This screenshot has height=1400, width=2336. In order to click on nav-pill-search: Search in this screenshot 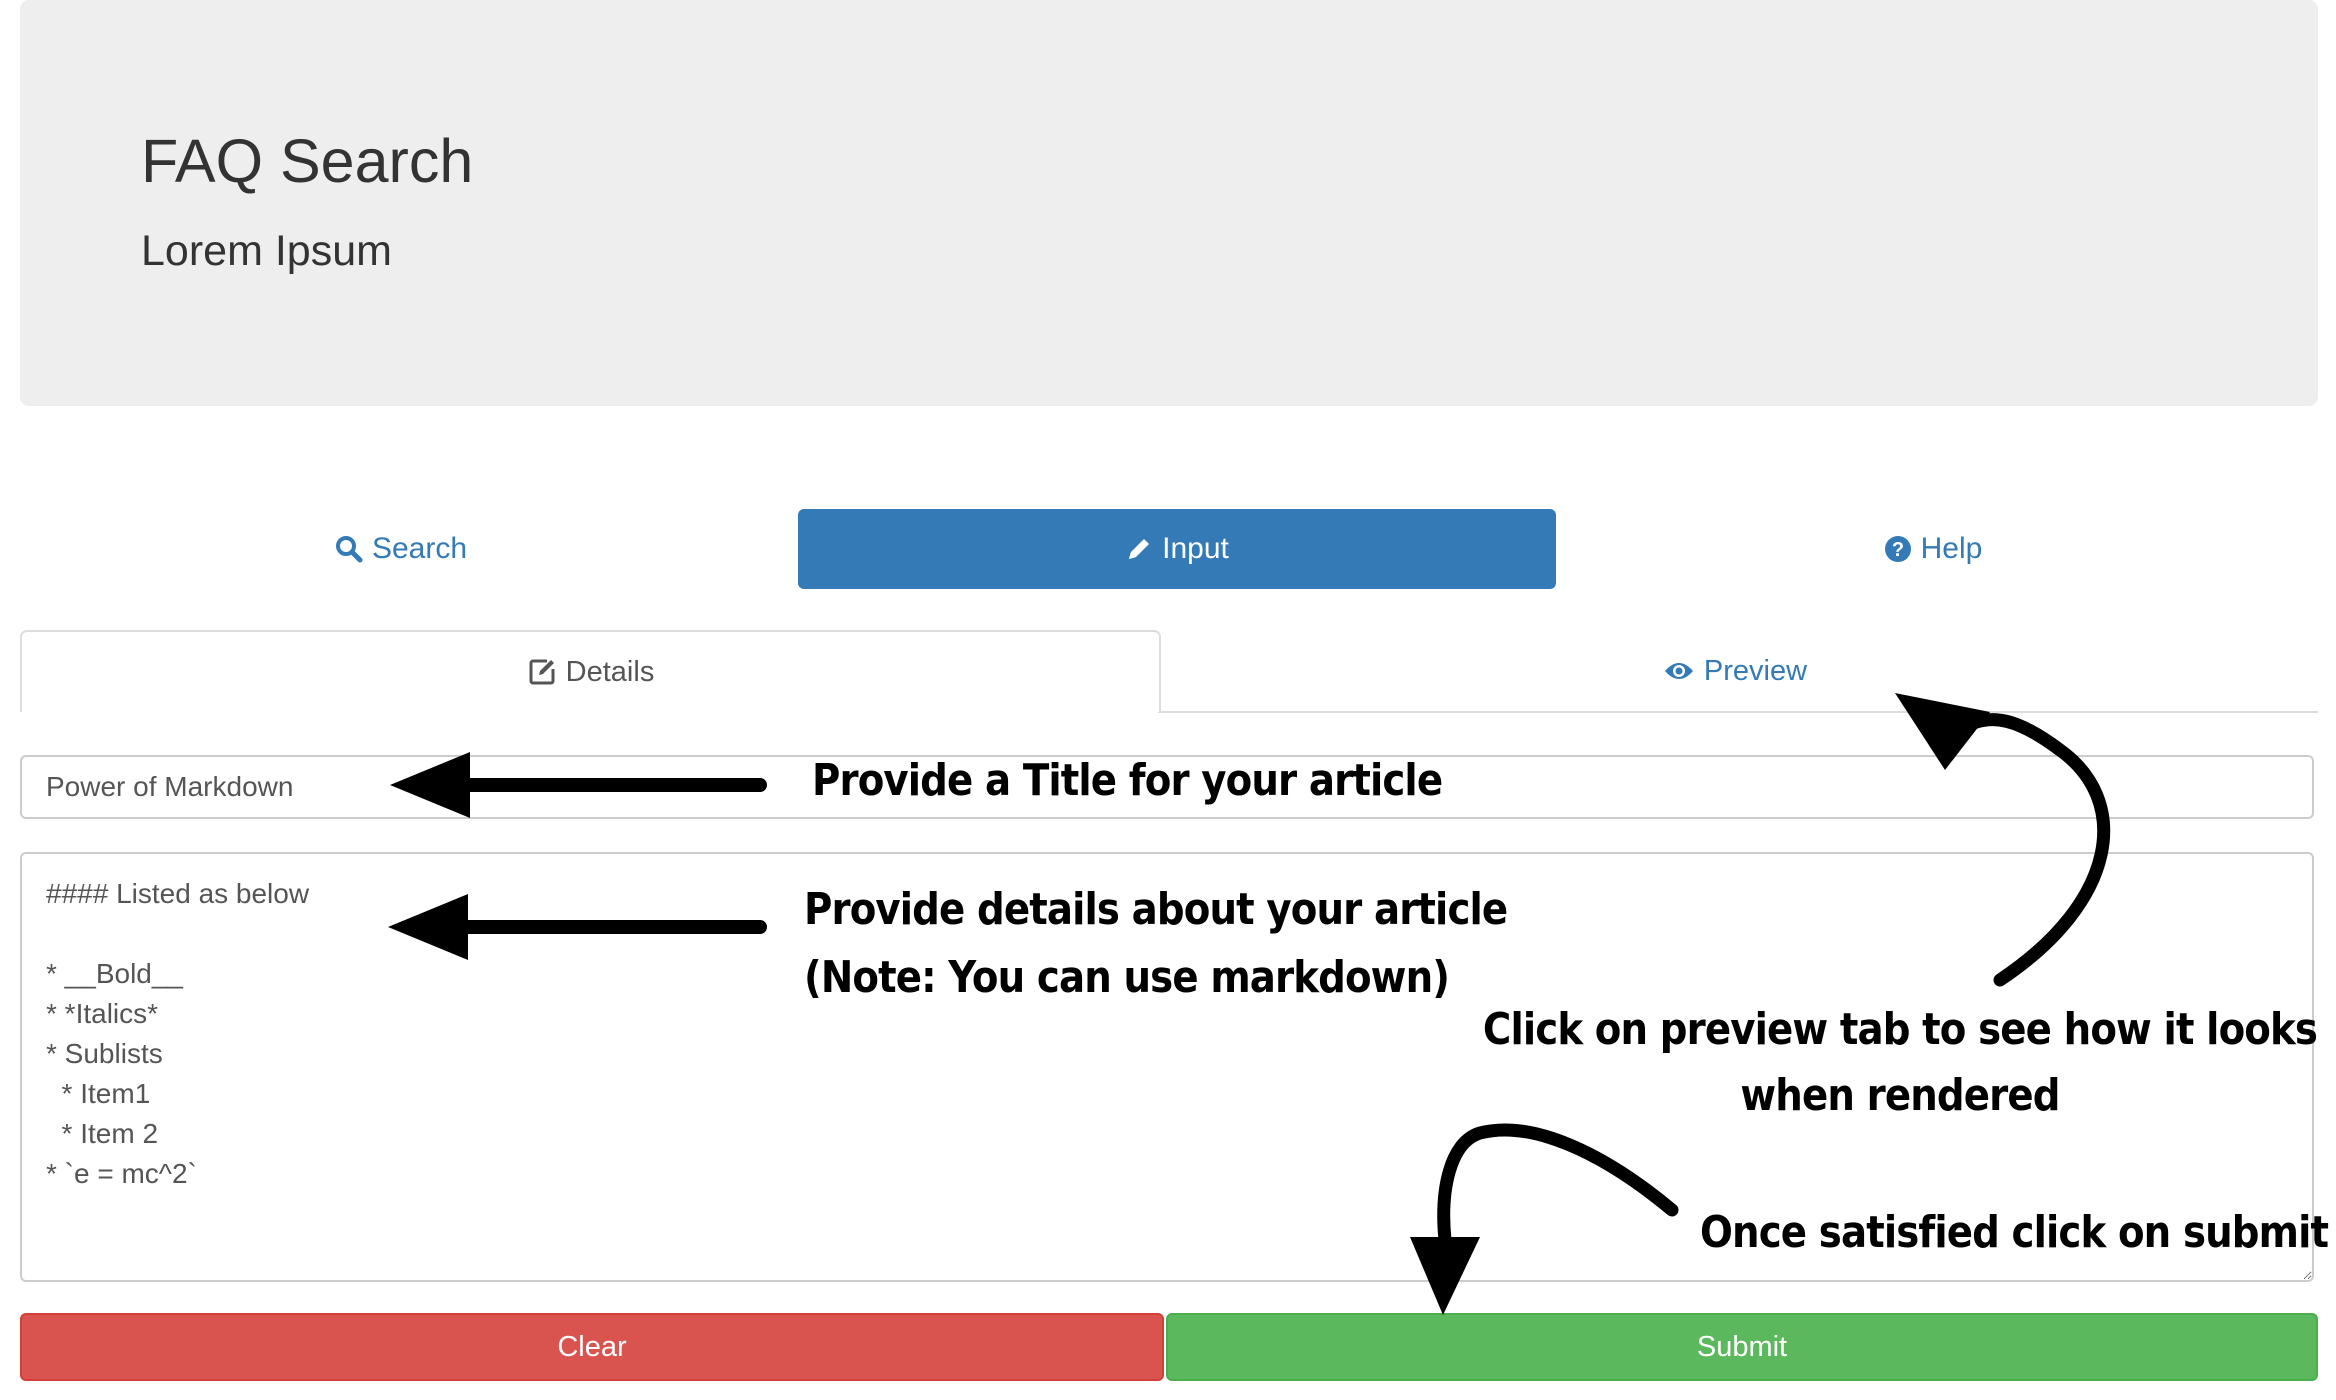, I will do `click(401, 549)`.